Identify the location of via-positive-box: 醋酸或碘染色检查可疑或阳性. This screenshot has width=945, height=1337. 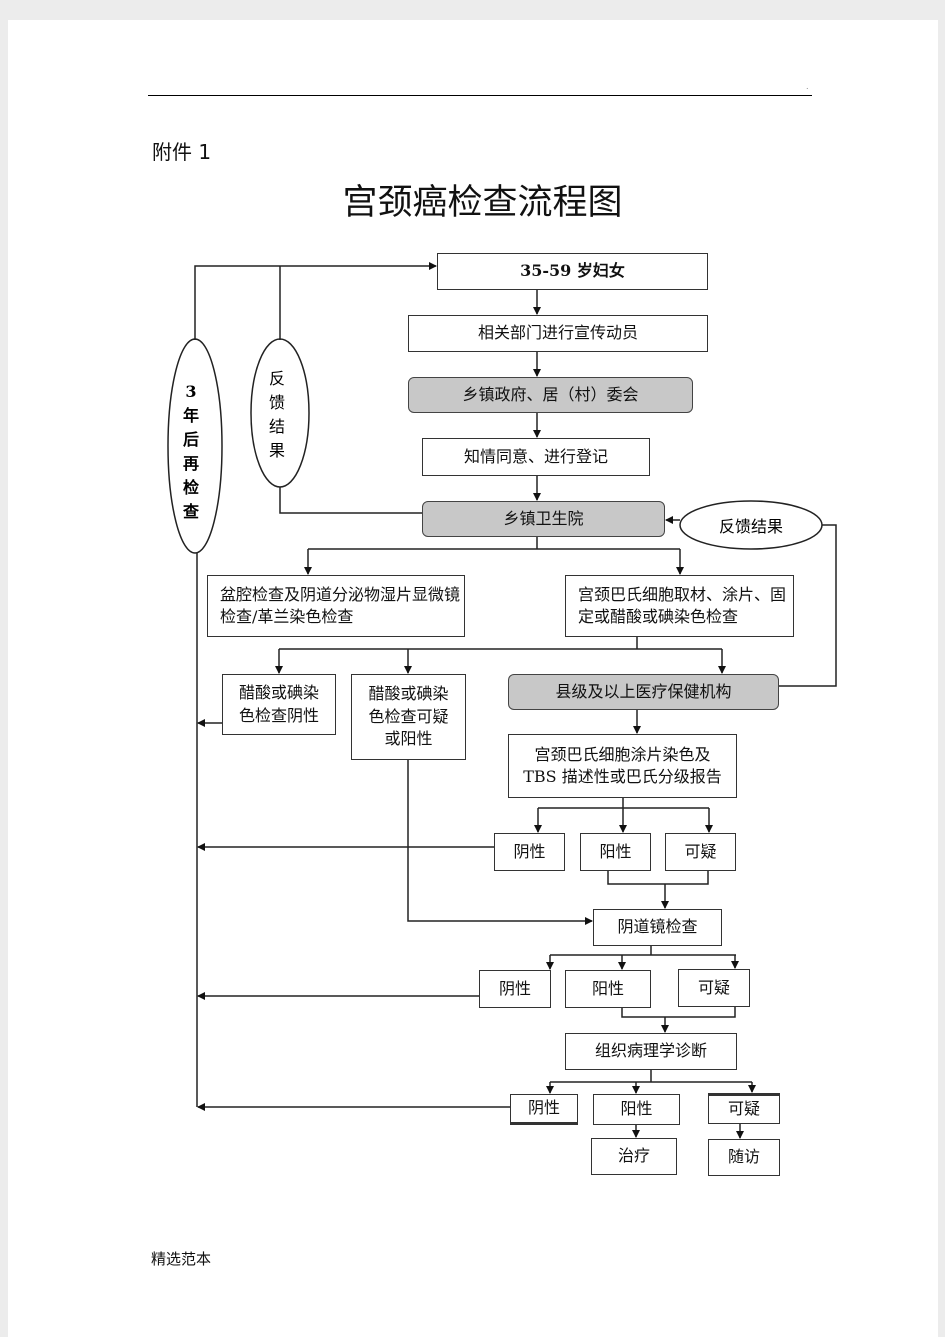
(408, 717).